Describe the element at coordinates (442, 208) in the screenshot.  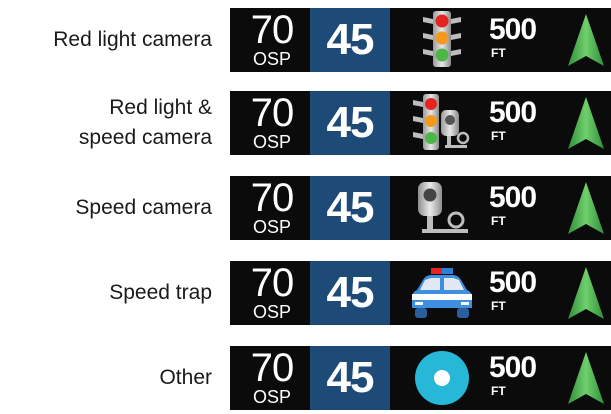
I see `speed-camera-icon` at that location.